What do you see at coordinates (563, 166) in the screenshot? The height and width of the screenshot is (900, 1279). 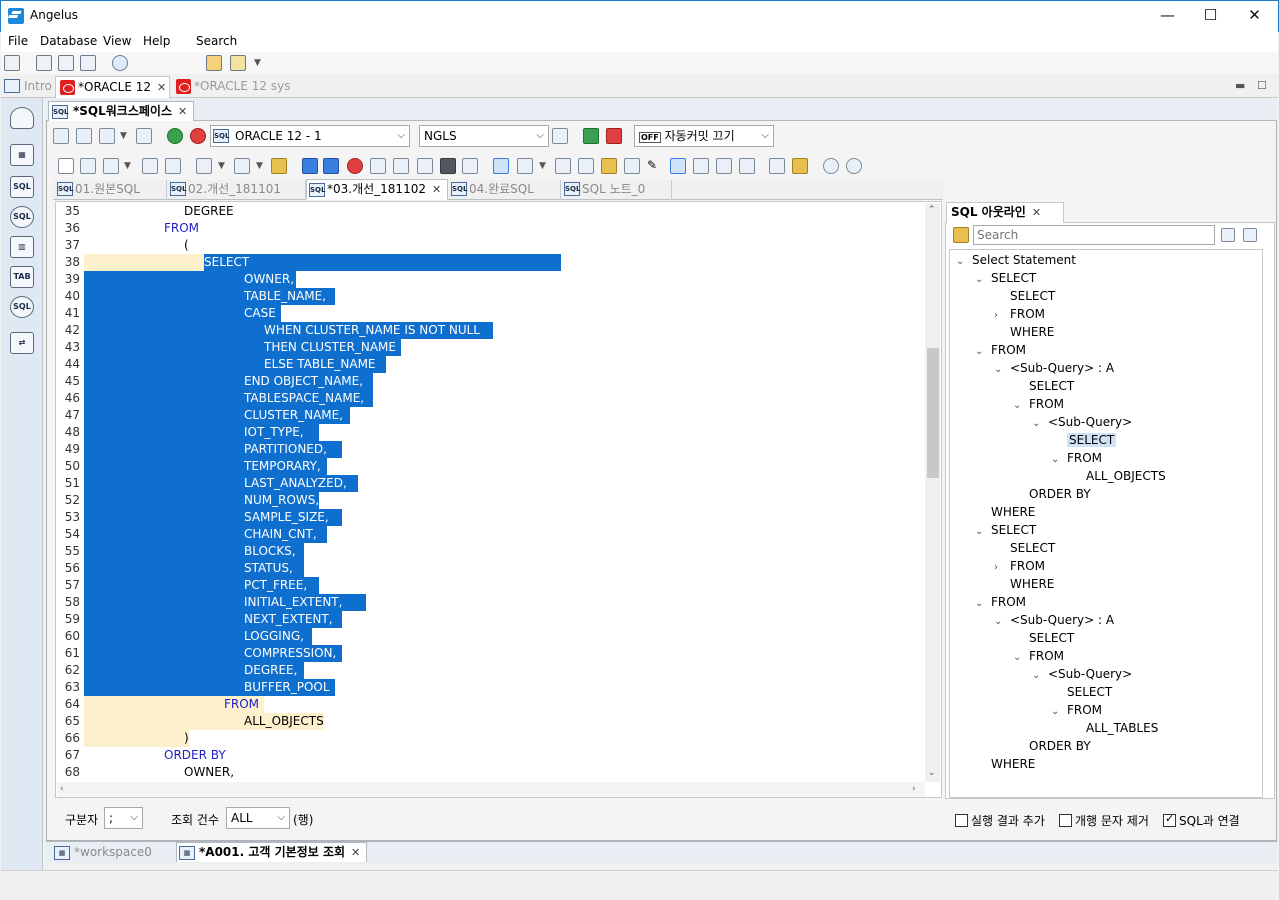 I see `uppercase-icon` at bounding box center [563, 166].